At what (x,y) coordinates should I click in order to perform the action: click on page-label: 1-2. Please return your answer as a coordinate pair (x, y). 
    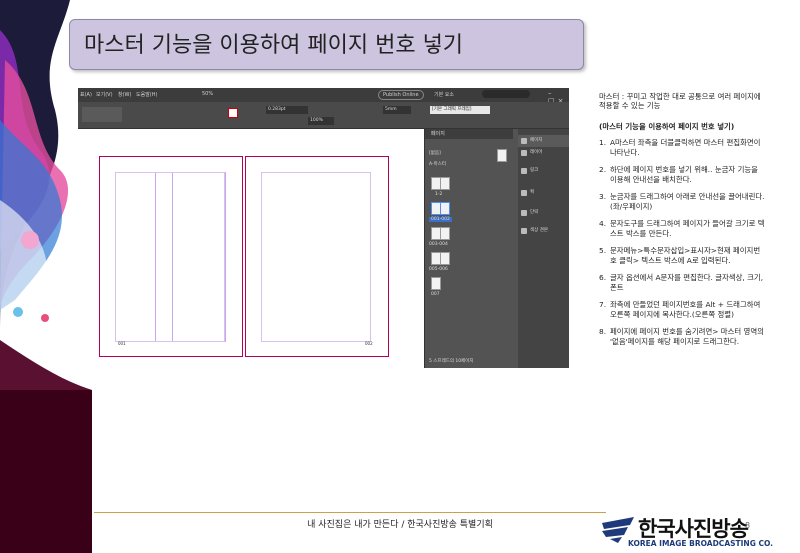
    Looking at the image, I should click on (439, 194).